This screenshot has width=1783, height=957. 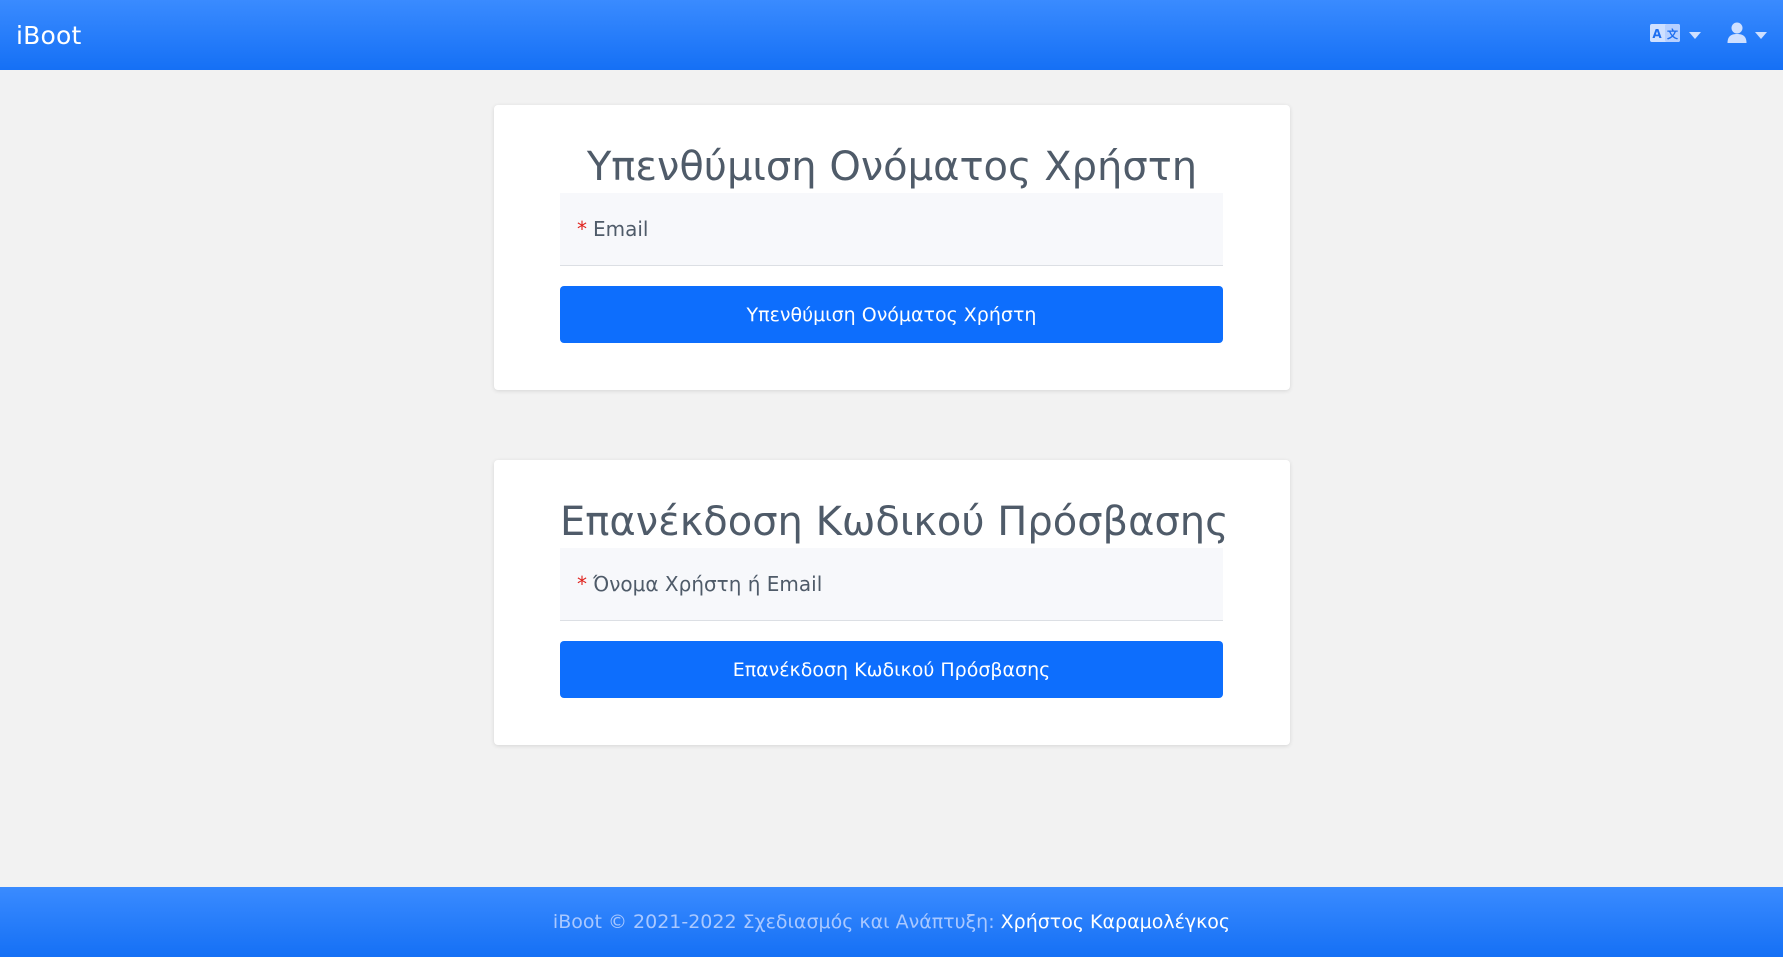 I want to click on username-or-email-label: Όνομα Χρήστη ή Email, so click(x=708, y=584).